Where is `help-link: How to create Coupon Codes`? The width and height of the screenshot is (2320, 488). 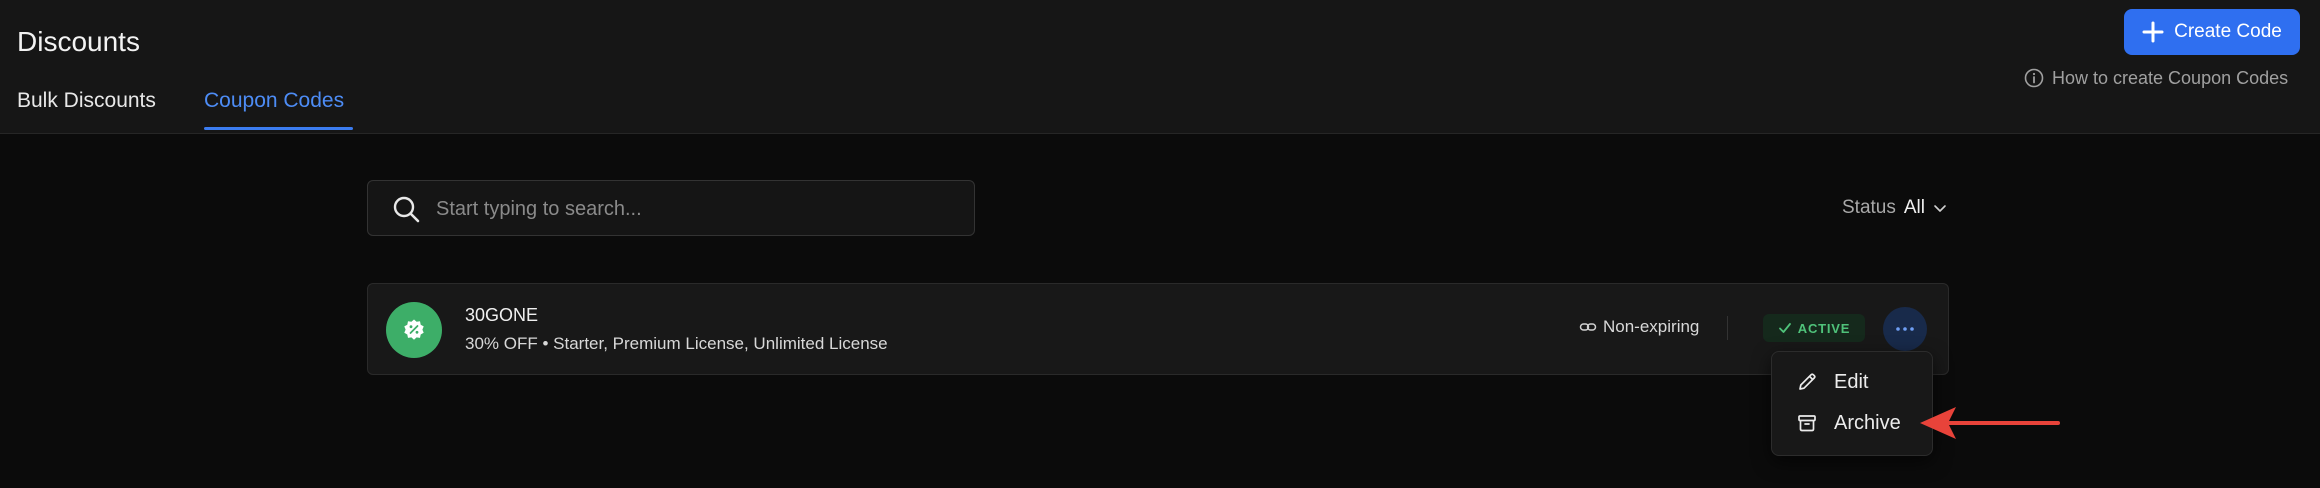
help-link: How to create Coupon Codes is located at coordinates (2156, 78).